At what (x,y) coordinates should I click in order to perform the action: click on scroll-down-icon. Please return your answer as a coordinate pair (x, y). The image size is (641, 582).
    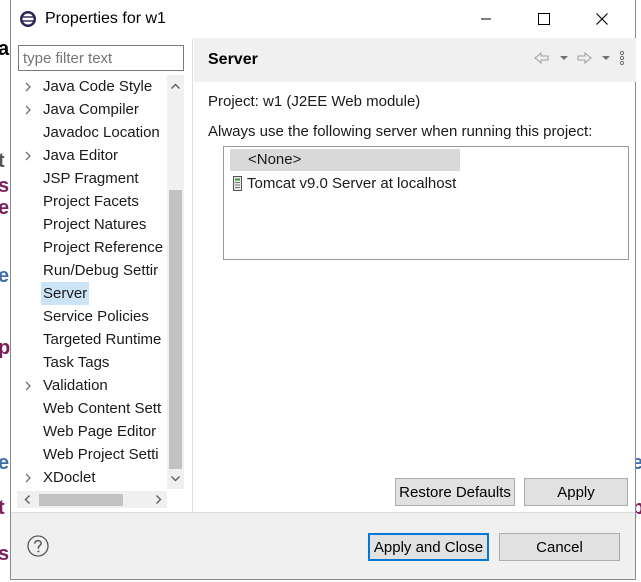
    Looking at the image, I should click on (175, 478).